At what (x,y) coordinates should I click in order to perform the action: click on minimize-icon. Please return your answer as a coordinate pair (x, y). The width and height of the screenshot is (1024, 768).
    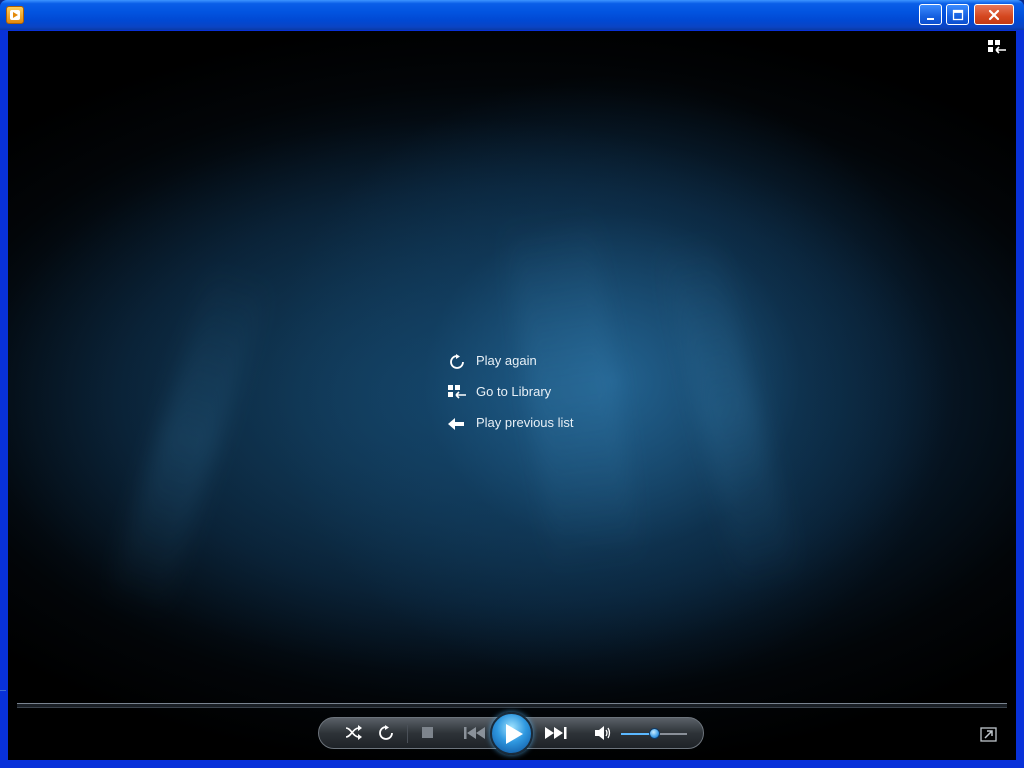
    Looking at the image, I should click on (930, 19).